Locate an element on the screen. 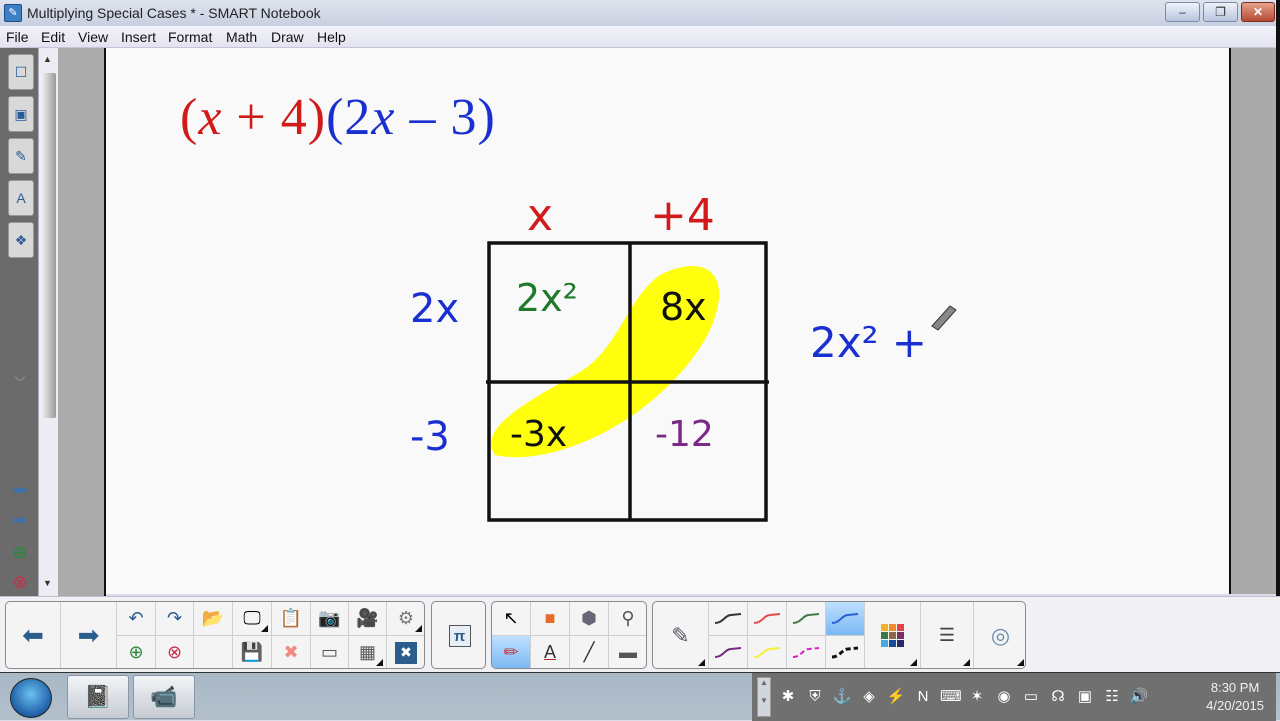 This screenshot has height=721, width=1280. line-properties-button: ☰ is located at coordinates (947, 635).